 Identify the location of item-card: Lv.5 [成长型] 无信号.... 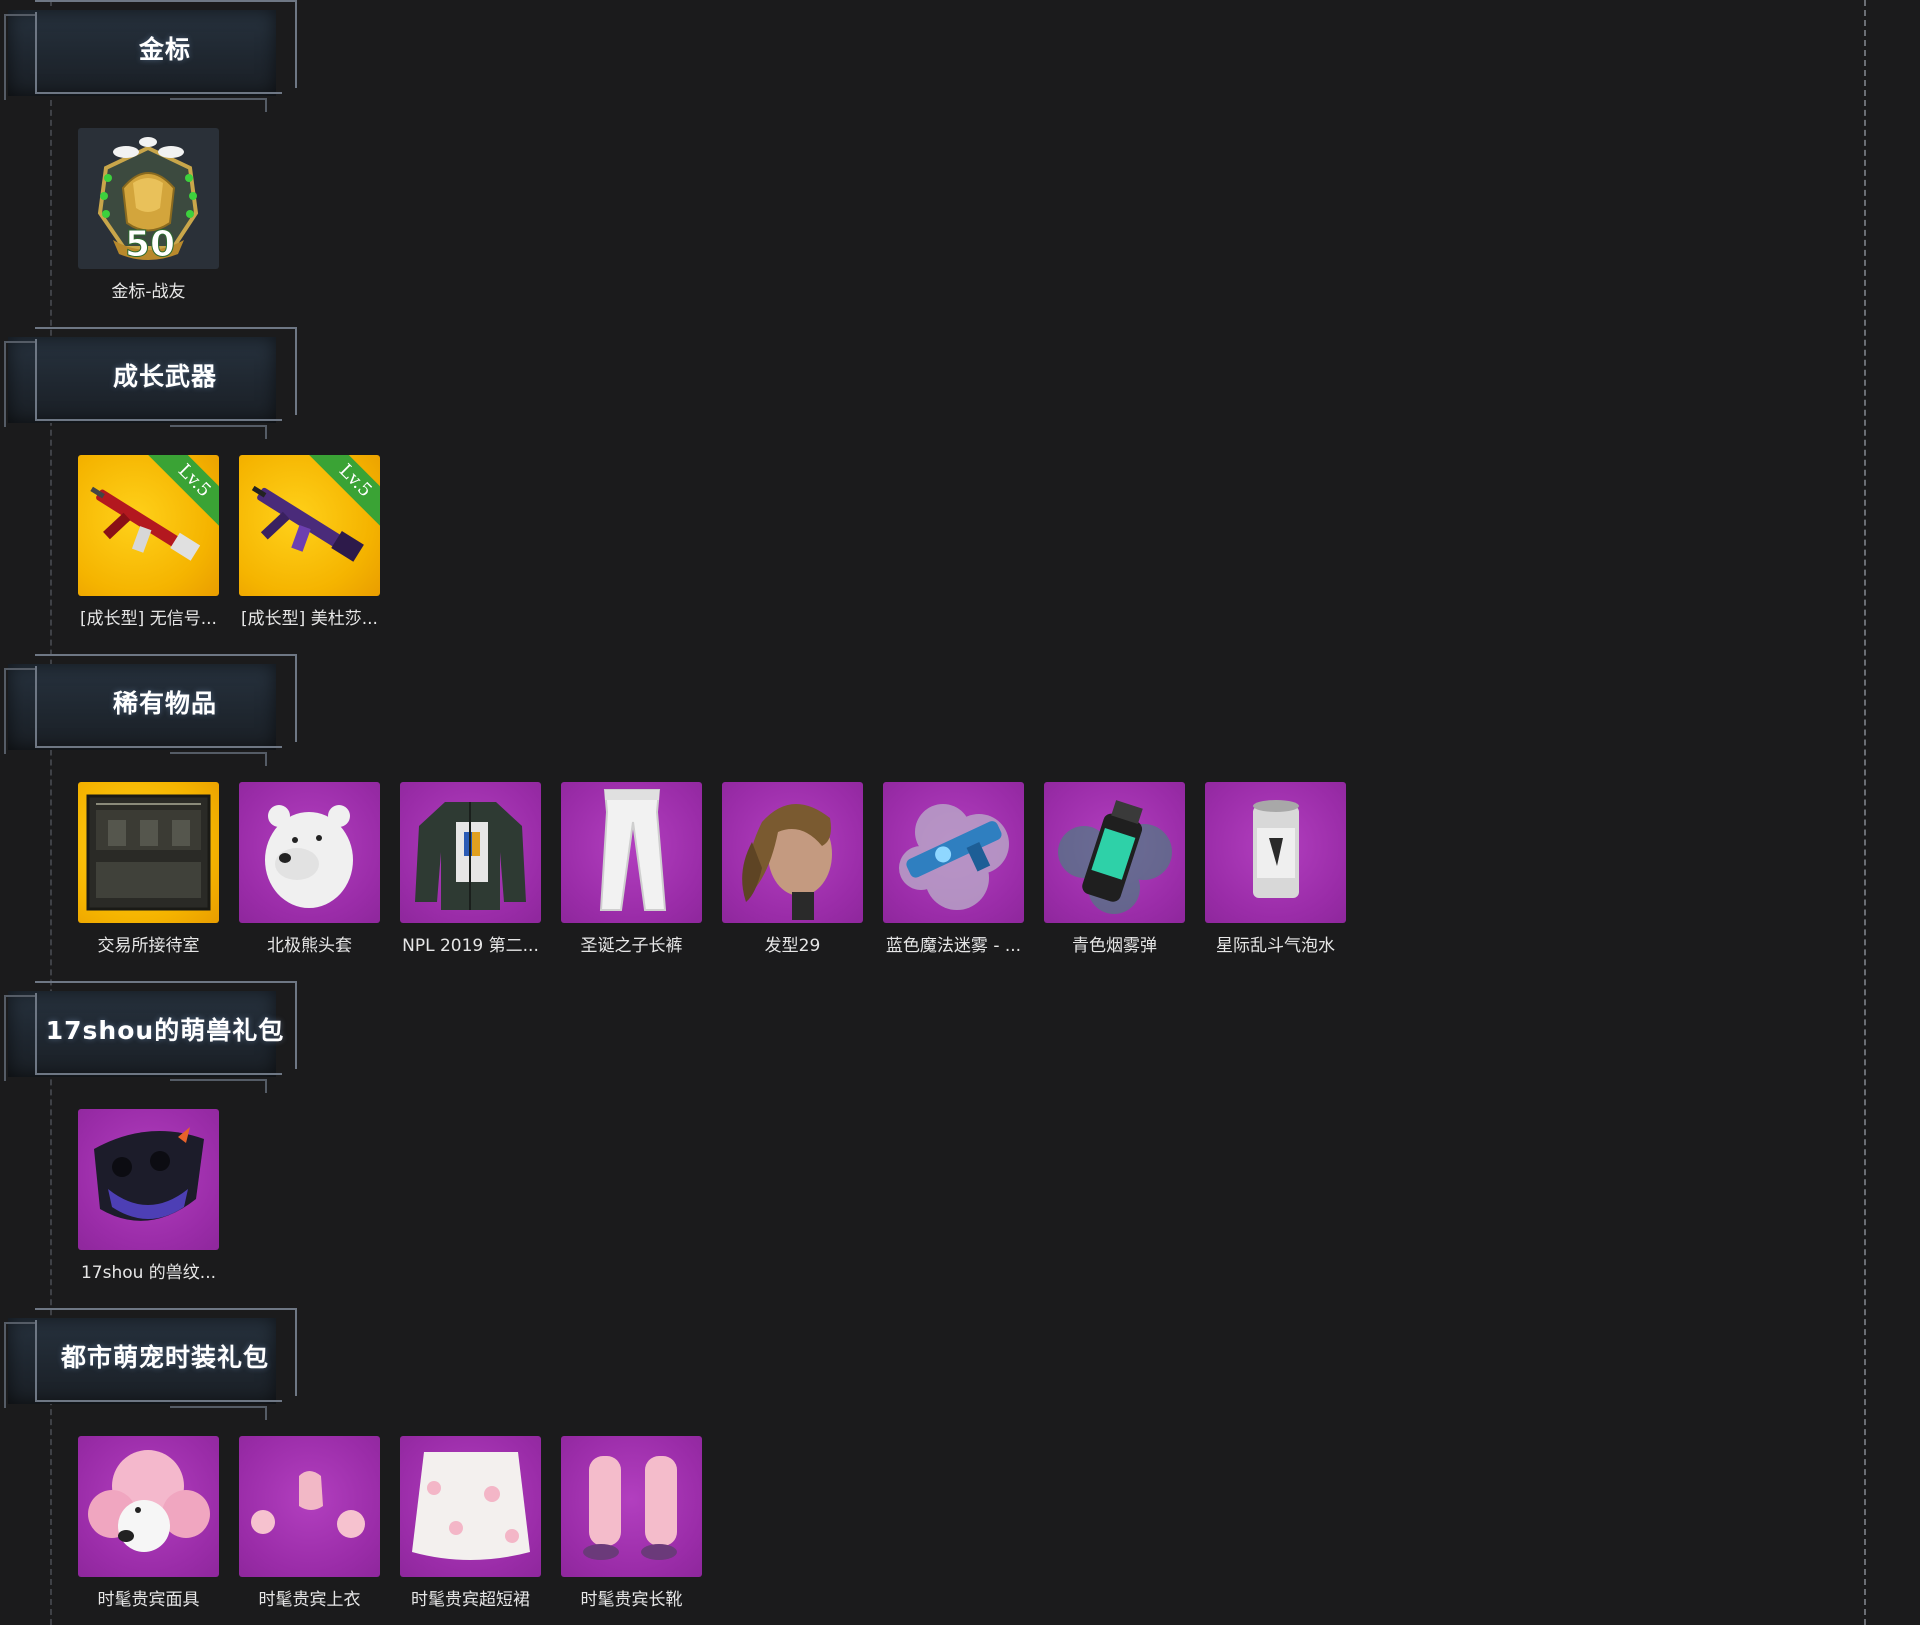
(148, 542).